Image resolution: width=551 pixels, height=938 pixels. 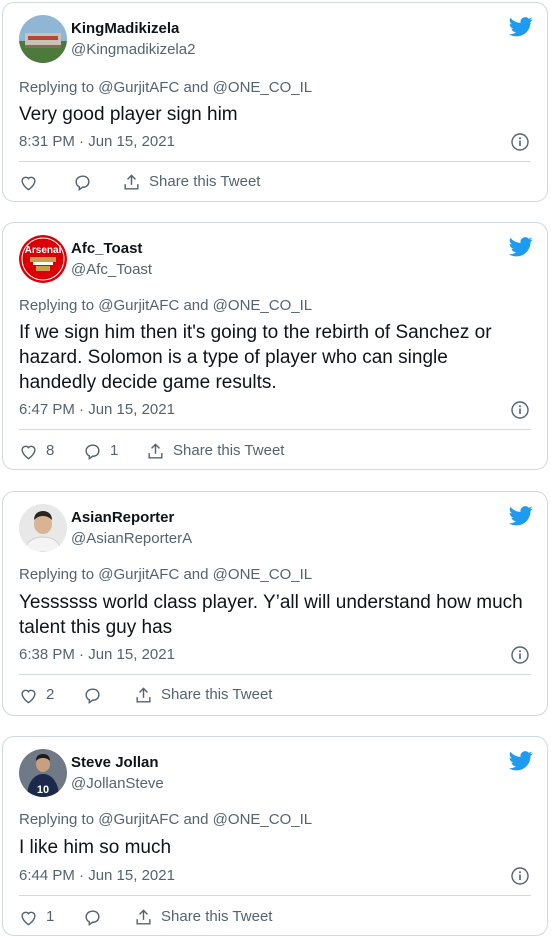 I want to click on tweet-timestamp: 6:44 PM · Jun 15, 2021, so click(x=97, y=876).